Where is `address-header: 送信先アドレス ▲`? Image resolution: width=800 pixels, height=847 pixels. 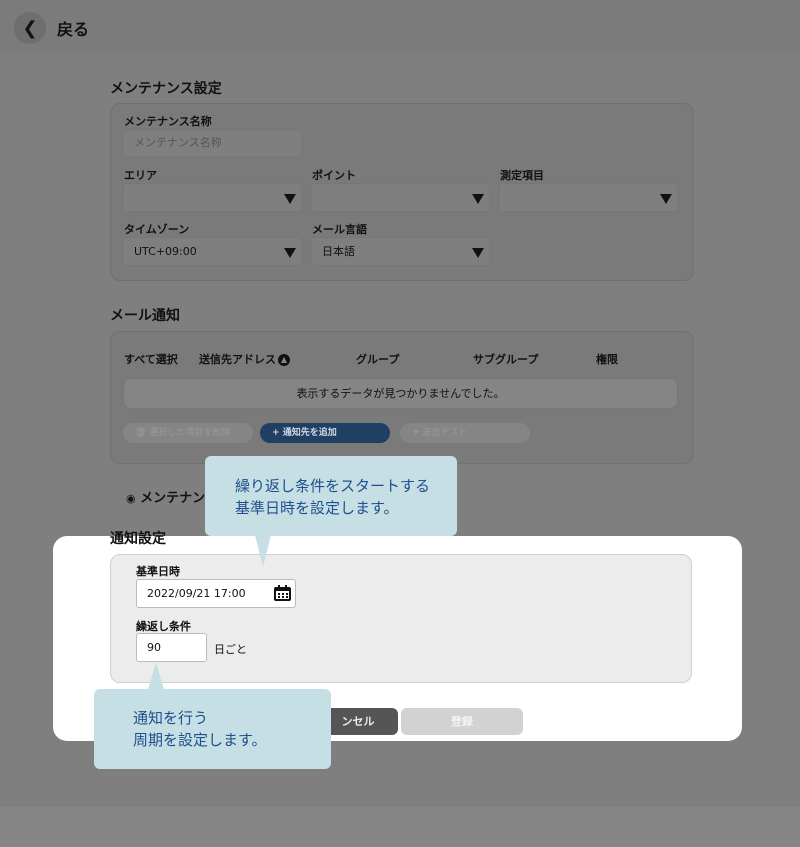 address-header: 送信先アドレス ▲ is located at coordinates (244, 359).